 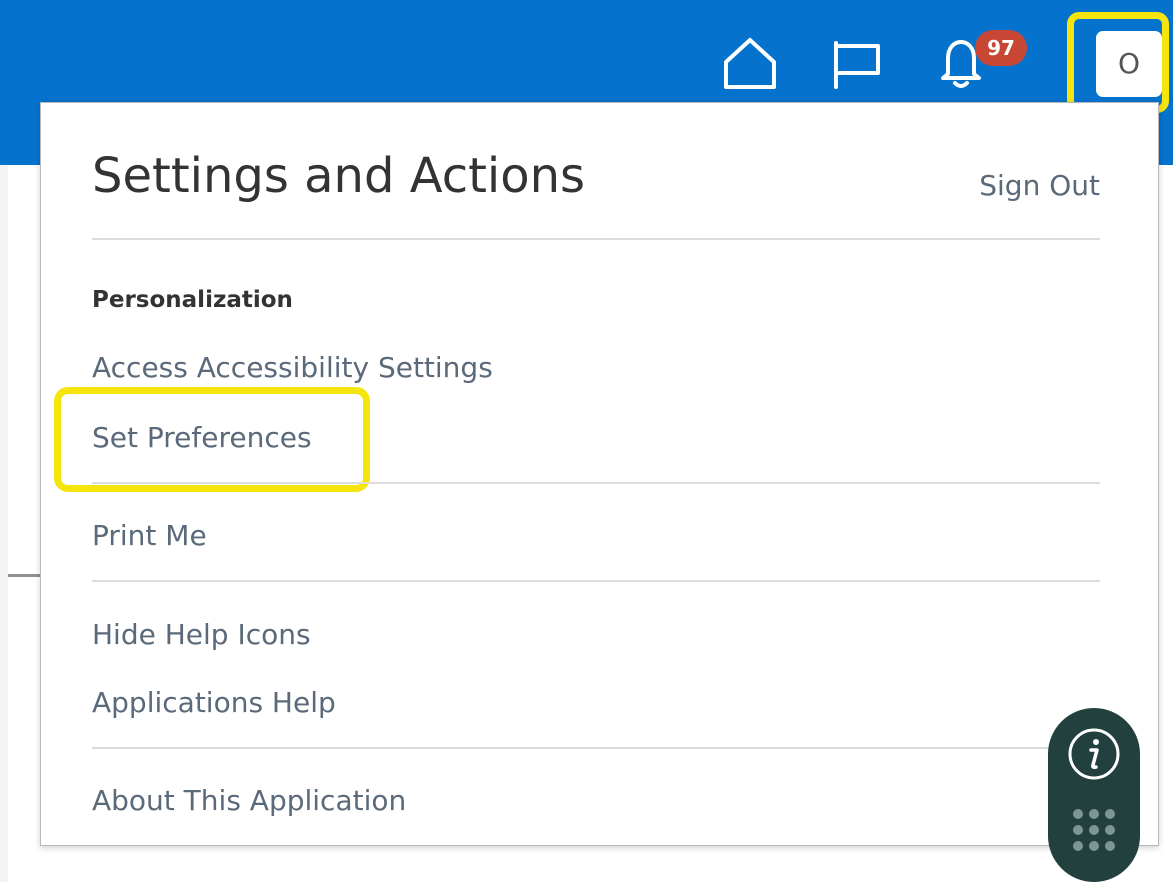 What do you see at coordinates (750, 63) in the screenshot?
I see `home-icon` at bounding box center [750, 63].